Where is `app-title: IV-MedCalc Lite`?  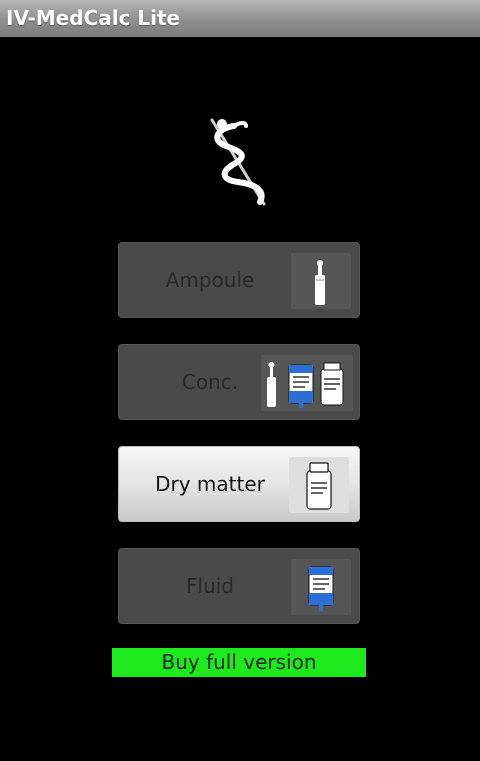 app-title: IV-MedCalc Lite is located at coordinates (93, 18).